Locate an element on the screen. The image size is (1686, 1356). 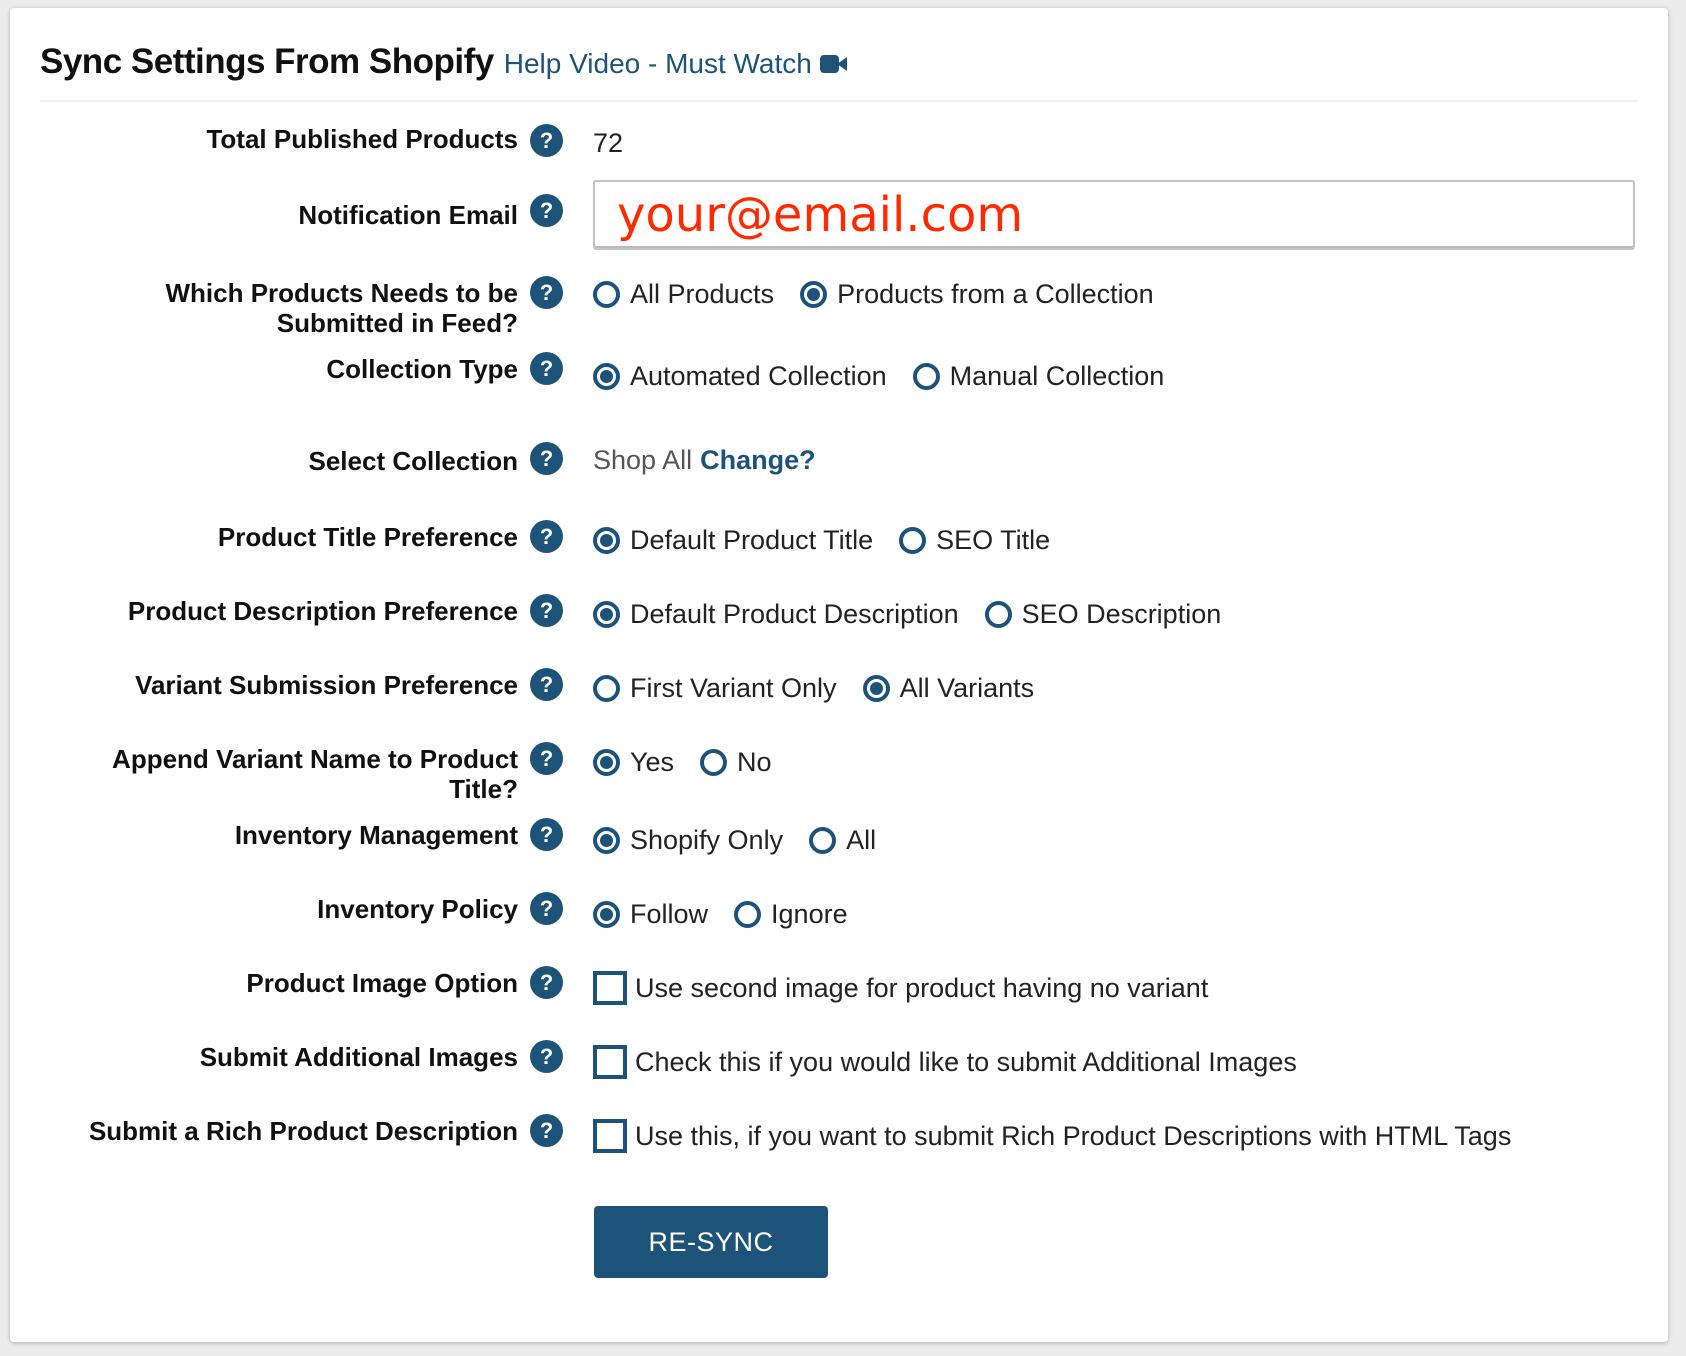
row-inventory-management: Inventory Management ? Shopify Only All is located at coordinates (839, 837).